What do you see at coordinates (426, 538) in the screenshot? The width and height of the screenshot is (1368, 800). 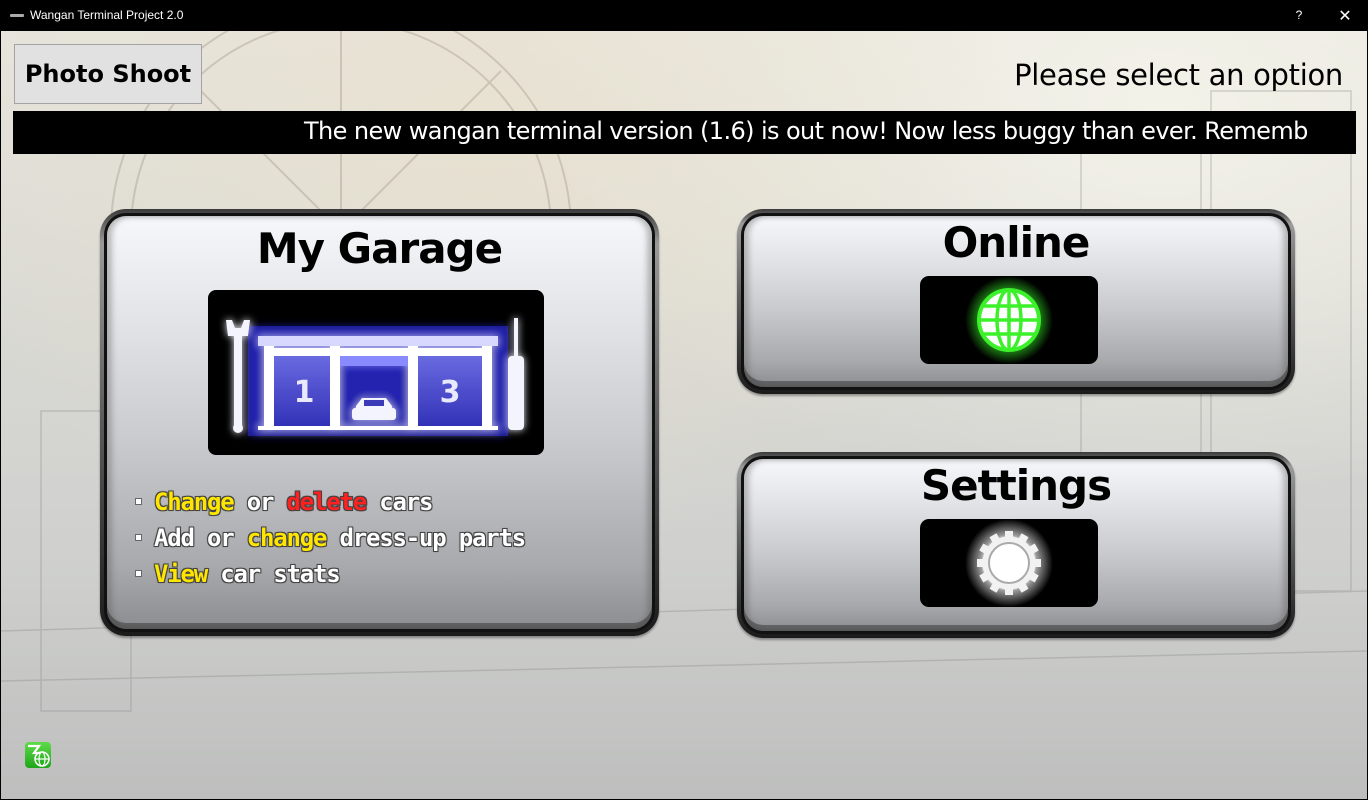 I see `feature-text: dress-up parts` at bounding box center [426, 538].